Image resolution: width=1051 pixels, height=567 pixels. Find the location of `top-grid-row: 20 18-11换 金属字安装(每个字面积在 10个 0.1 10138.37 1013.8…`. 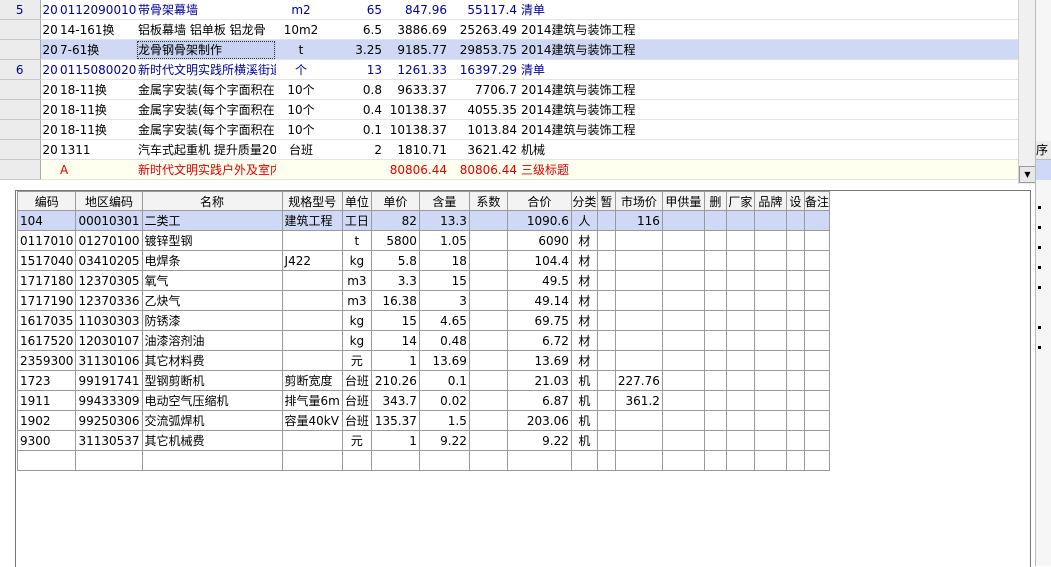

top-grid-row: 20 18-11换 金属字安装(每个字面积在 10个 0.1 10138.37 1013.8… is located at coordinates (509, 129).